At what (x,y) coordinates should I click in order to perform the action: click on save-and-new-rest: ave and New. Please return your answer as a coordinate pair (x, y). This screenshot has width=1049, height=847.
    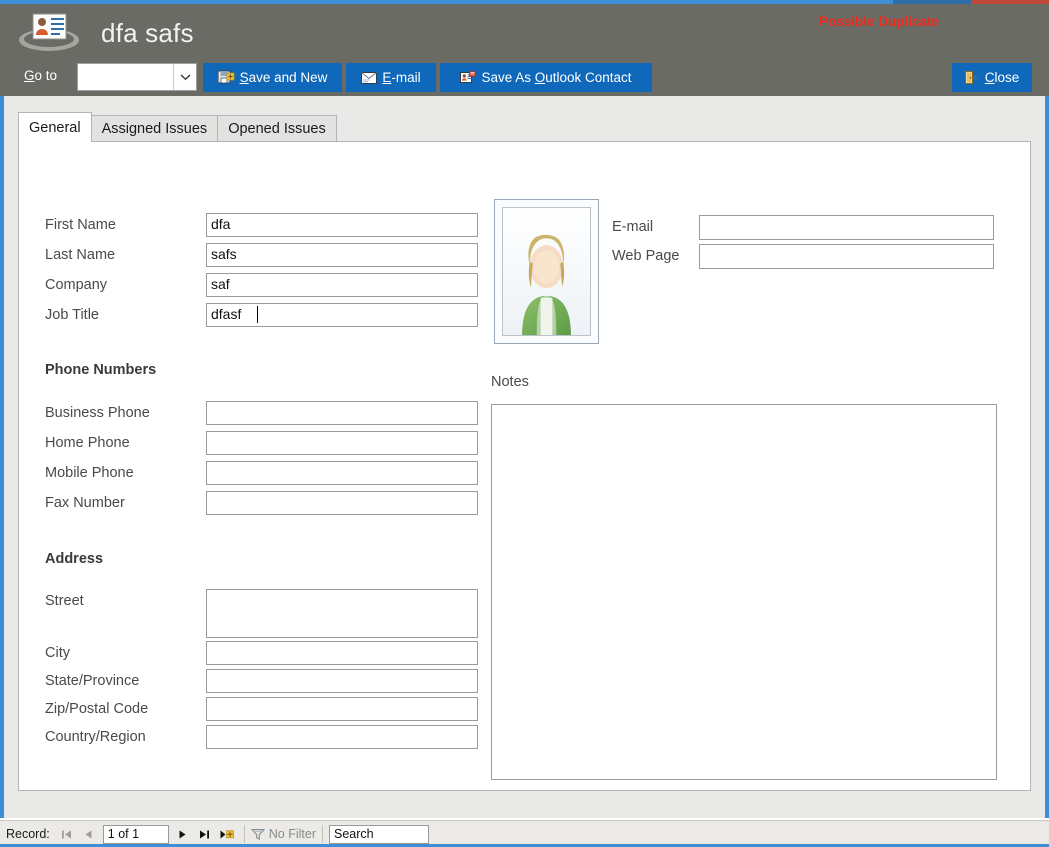
    Looking at the image, I should click on (288, 77).